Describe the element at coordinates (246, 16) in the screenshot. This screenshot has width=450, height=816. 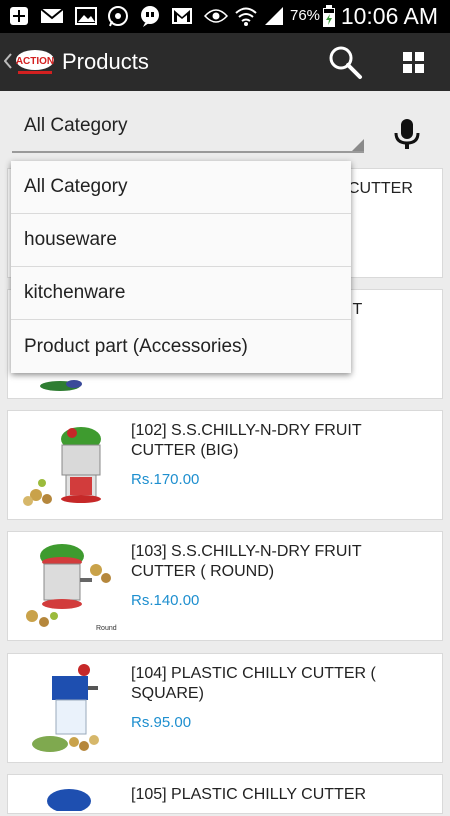
I see `wifi-icon` at that location.